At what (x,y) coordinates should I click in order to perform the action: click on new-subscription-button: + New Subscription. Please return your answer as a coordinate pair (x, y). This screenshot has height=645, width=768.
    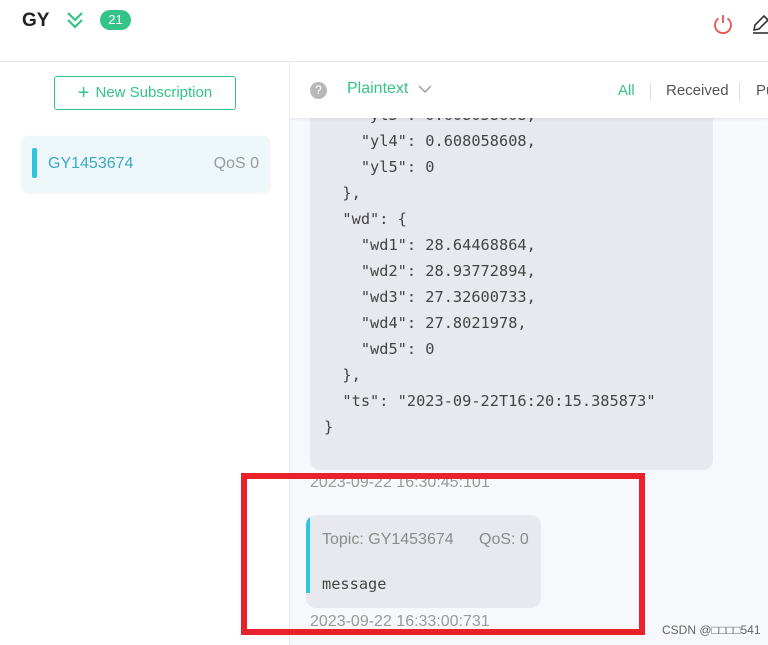
    Looking at the image, I should click on (145, 93).